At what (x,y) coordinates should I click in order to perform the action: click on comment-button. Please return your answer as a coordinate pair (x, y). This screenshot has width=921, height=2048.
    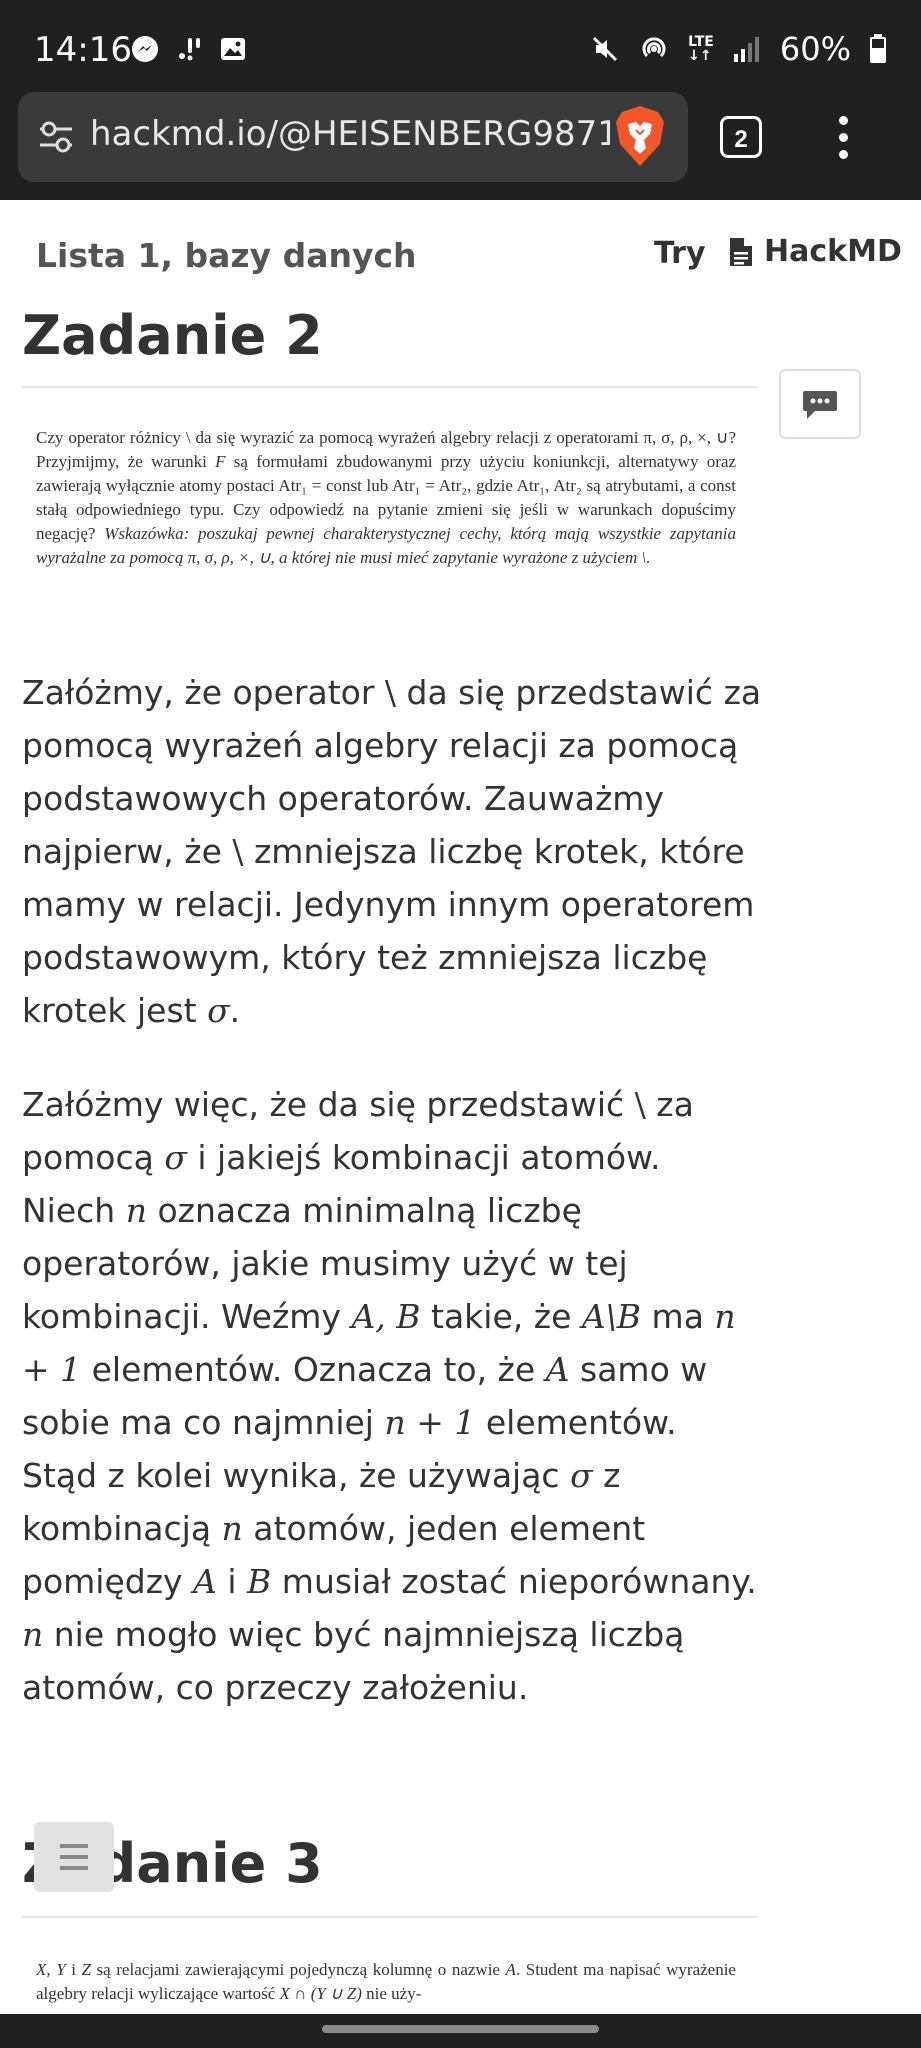
    Looking at the image, I should click on (820, 404).